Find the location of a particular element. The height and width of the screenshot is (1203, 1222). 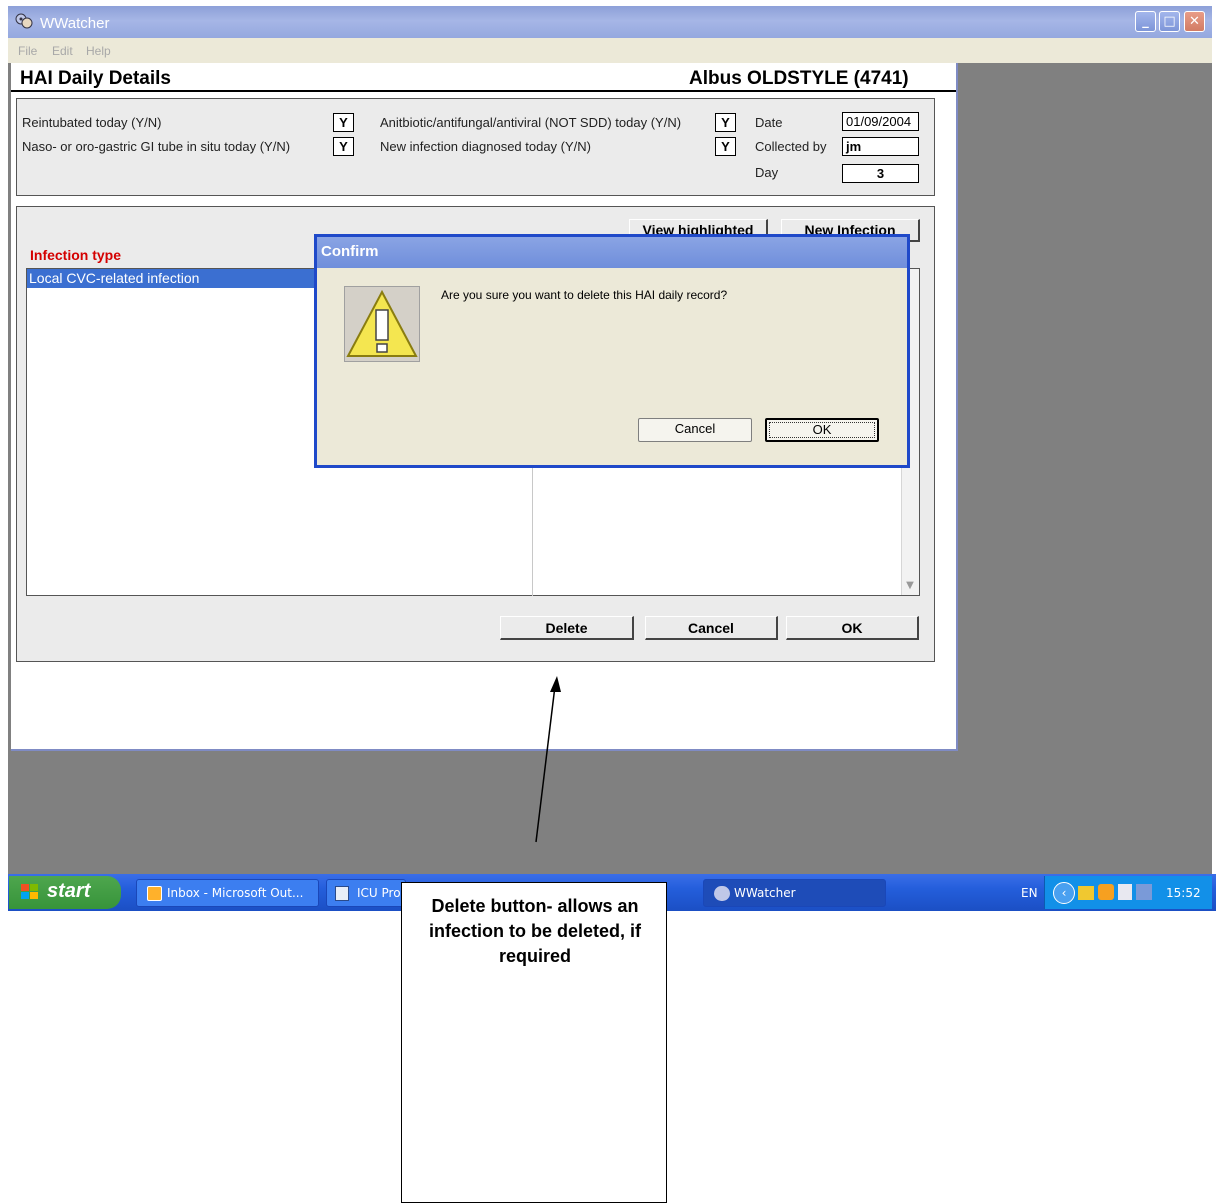

scroll-down-icon: ▼ is located at coordinates (910, 585).